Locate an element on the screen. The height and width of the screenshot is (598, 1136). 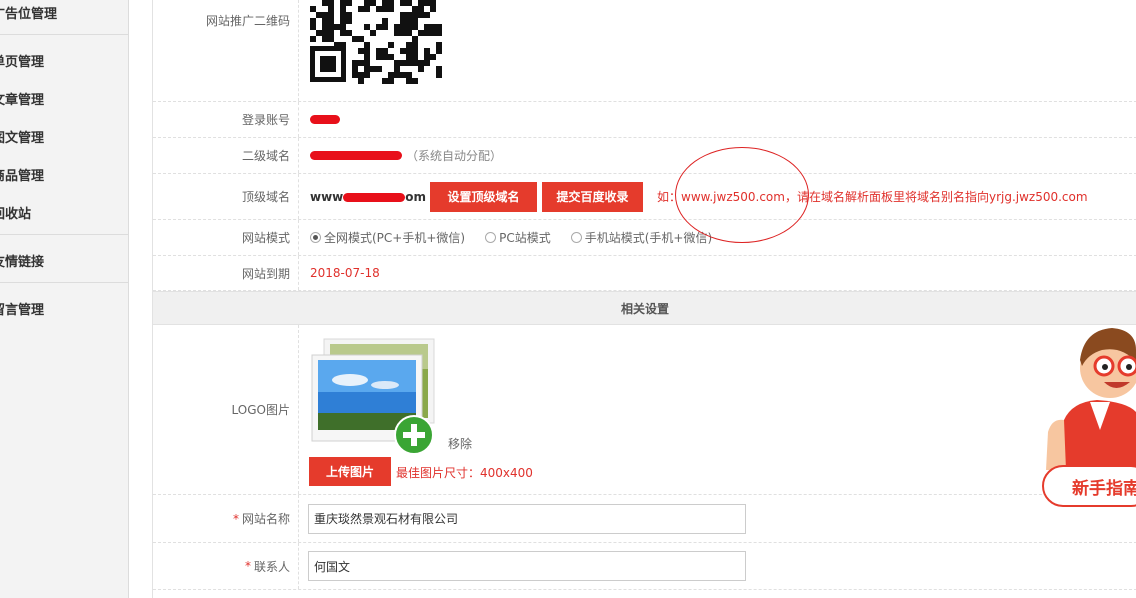
contact-input is located at coordinates (527, 566).